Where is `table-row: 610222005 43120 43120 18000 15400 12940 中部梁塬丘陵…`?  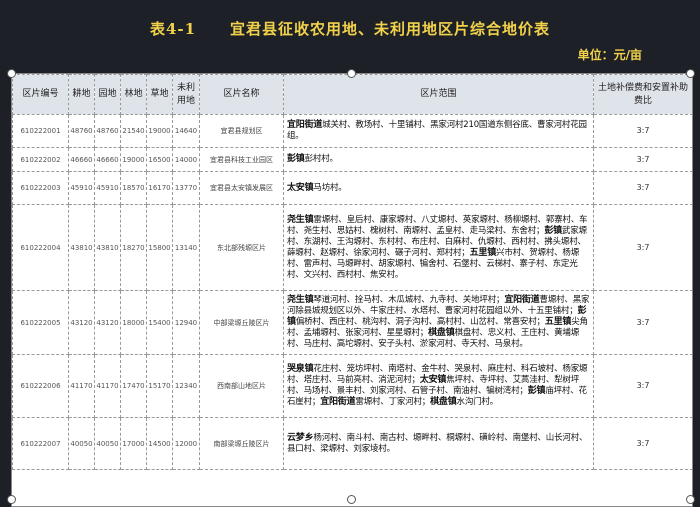 table-row: 610222005 43120 43120 18000 15400 12940 中部梁塬丘陵… is located at coordinates (352, 322).